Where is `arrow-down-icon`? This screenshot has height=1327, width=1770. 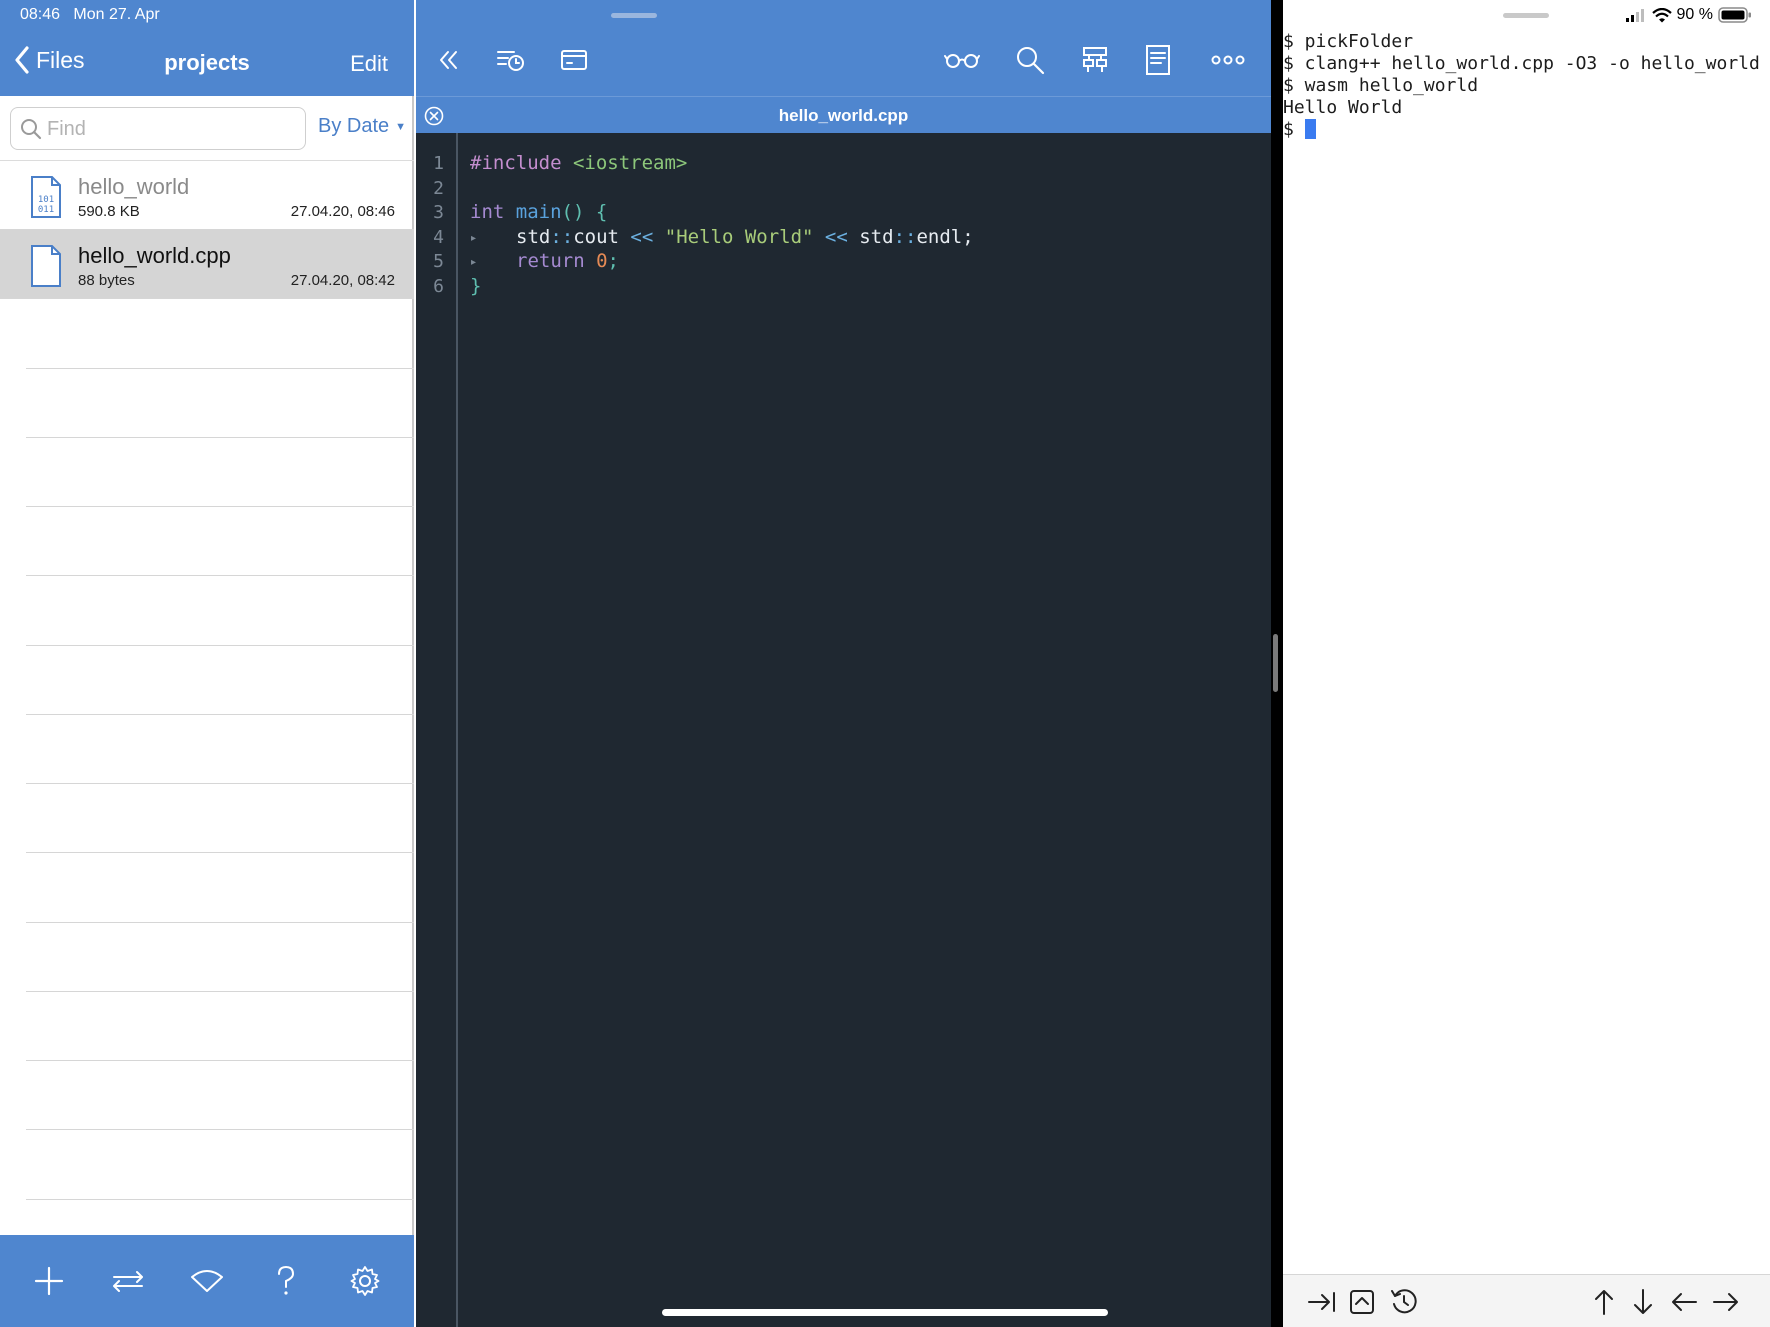
arrow-down-icon is located at coordinates (1643, 1301).